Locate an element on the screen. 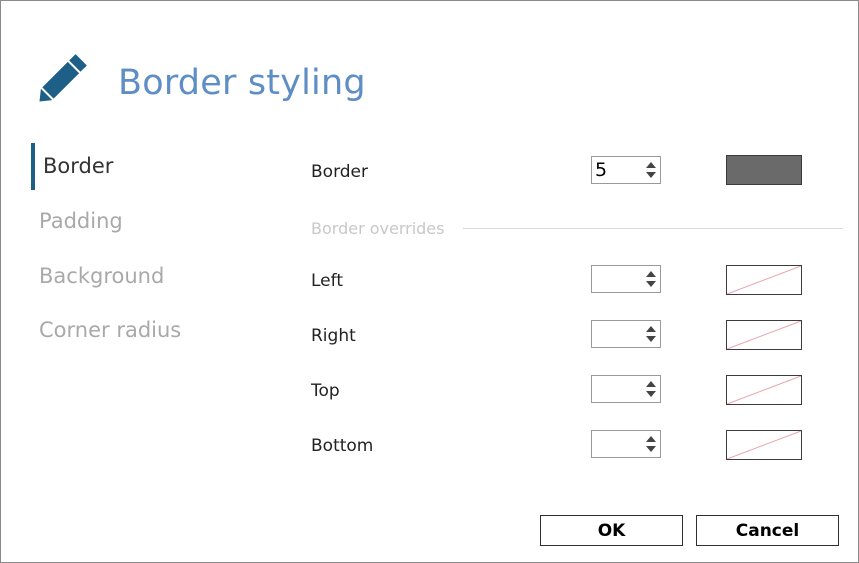 The image size is (859, 563). bottom-label: Bottom is located at coordinates (342, 446).